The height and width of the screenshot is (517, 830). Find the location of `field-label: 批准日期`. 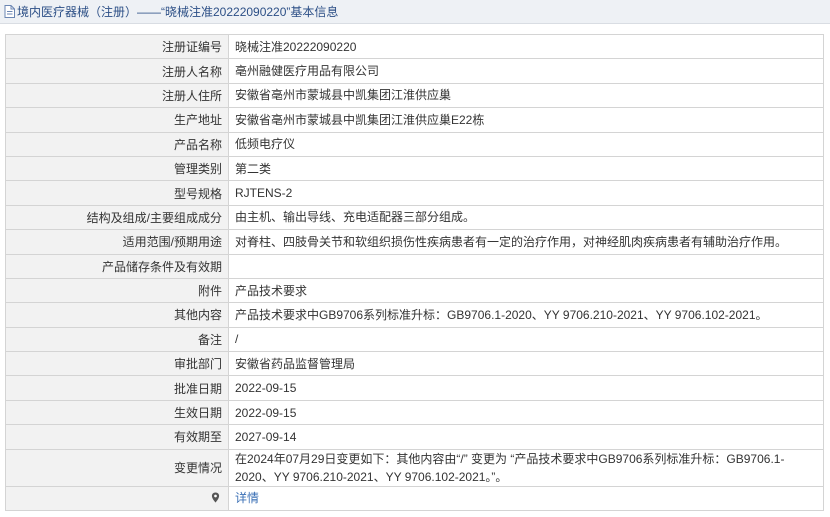

field-label: 批准日期 is located at coordinates (117, 388).